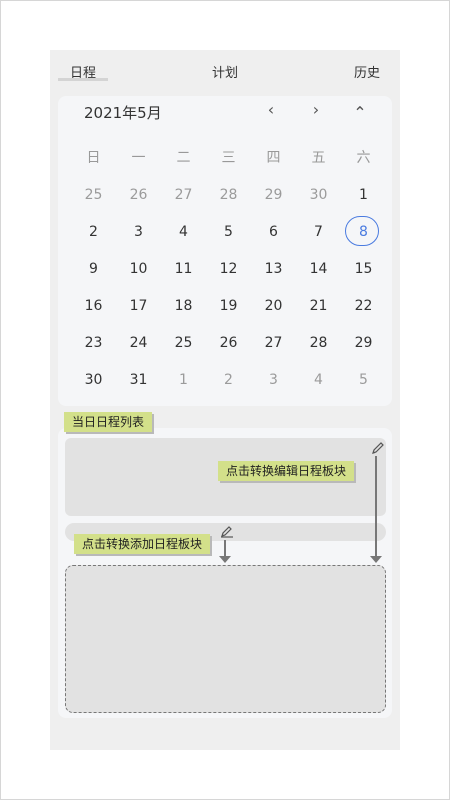 The image size is (450, 800). I want to click on weekday-label: 六, so click(363, 158).